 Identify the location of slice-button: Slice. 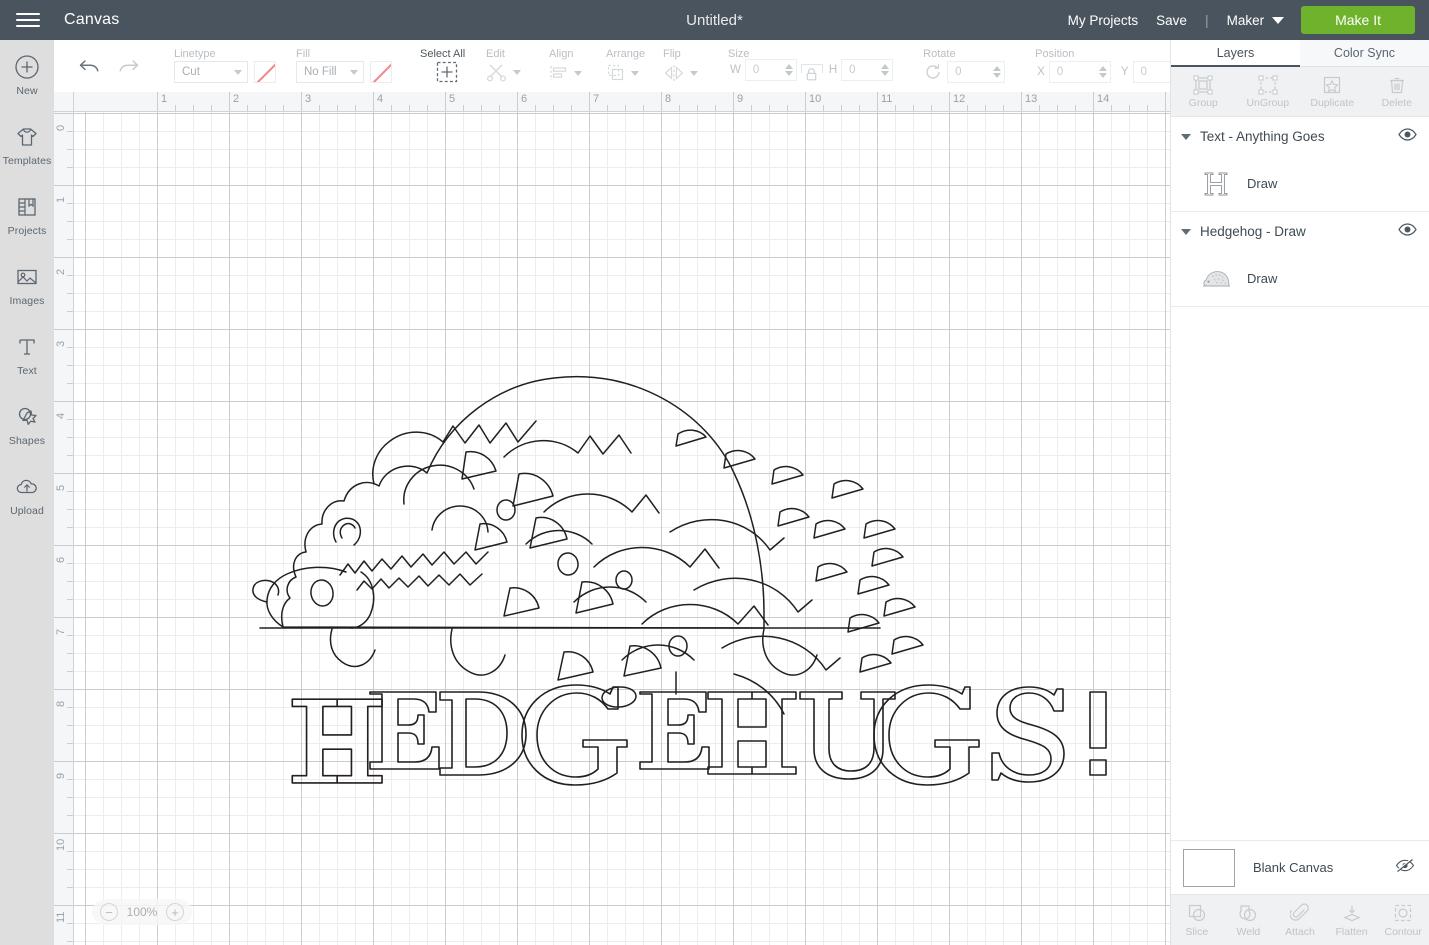
(1197, 920).